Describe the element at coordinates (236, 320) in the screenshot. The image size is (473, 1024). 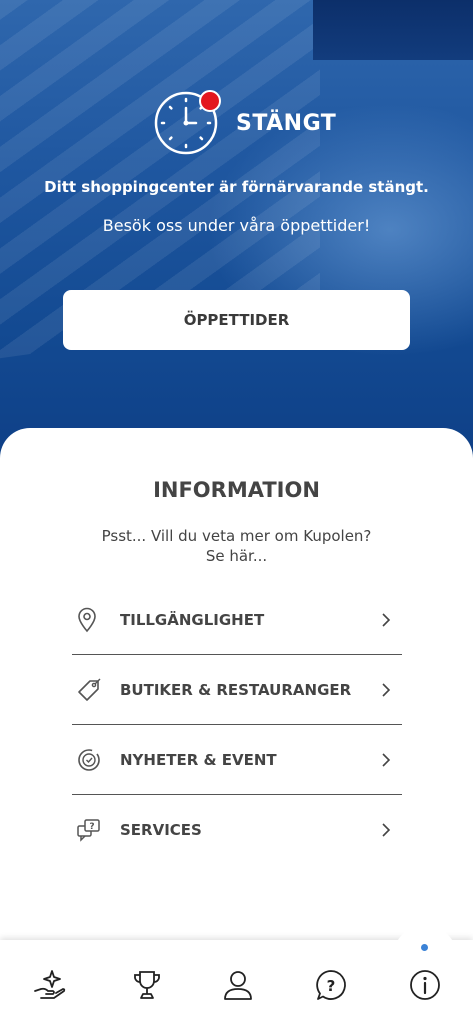
I see `opening-hours-button: ÖPPETTIDER` at that location.